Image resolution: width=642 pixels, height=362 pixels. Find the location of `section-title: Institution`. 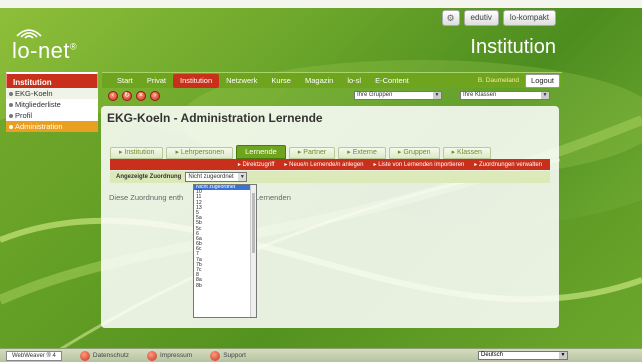

section-title: Institution is located at coordinates (513, 47).